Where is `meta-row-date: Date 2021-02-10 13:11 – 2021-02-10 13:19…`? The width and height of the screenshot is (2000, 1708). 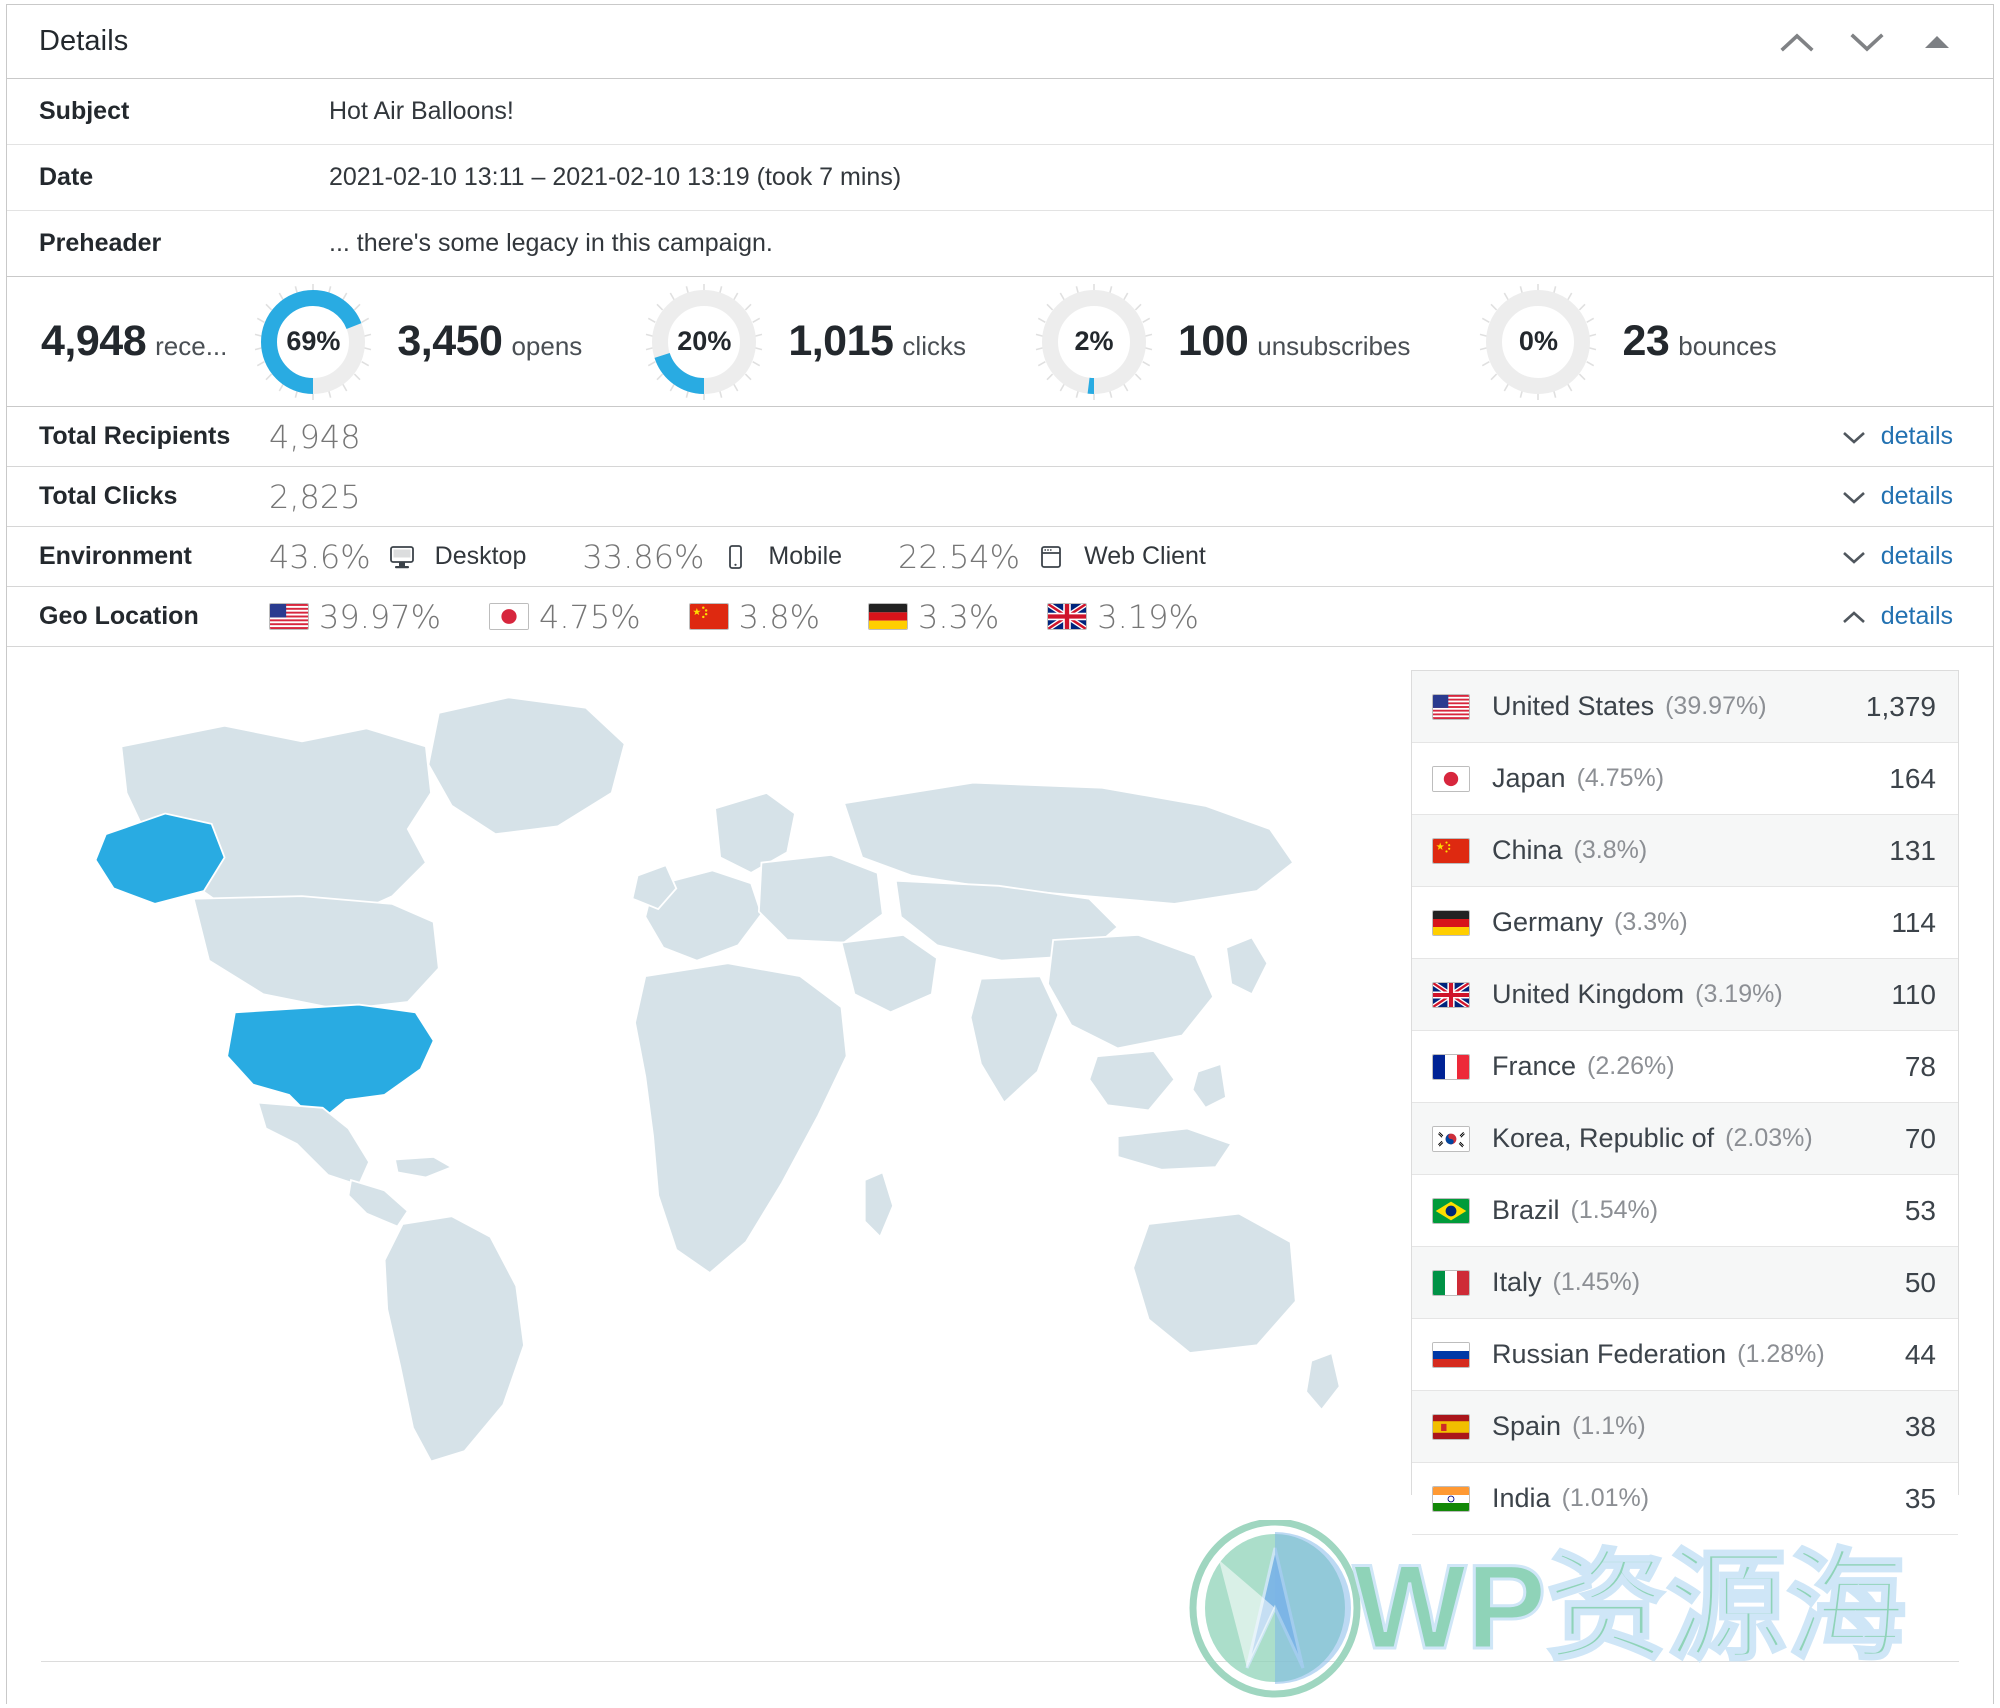
meta-row-date: Date 2021-02-10 13:11 – 2021-02-10 13:19… is located at coordinates (1000, 178).